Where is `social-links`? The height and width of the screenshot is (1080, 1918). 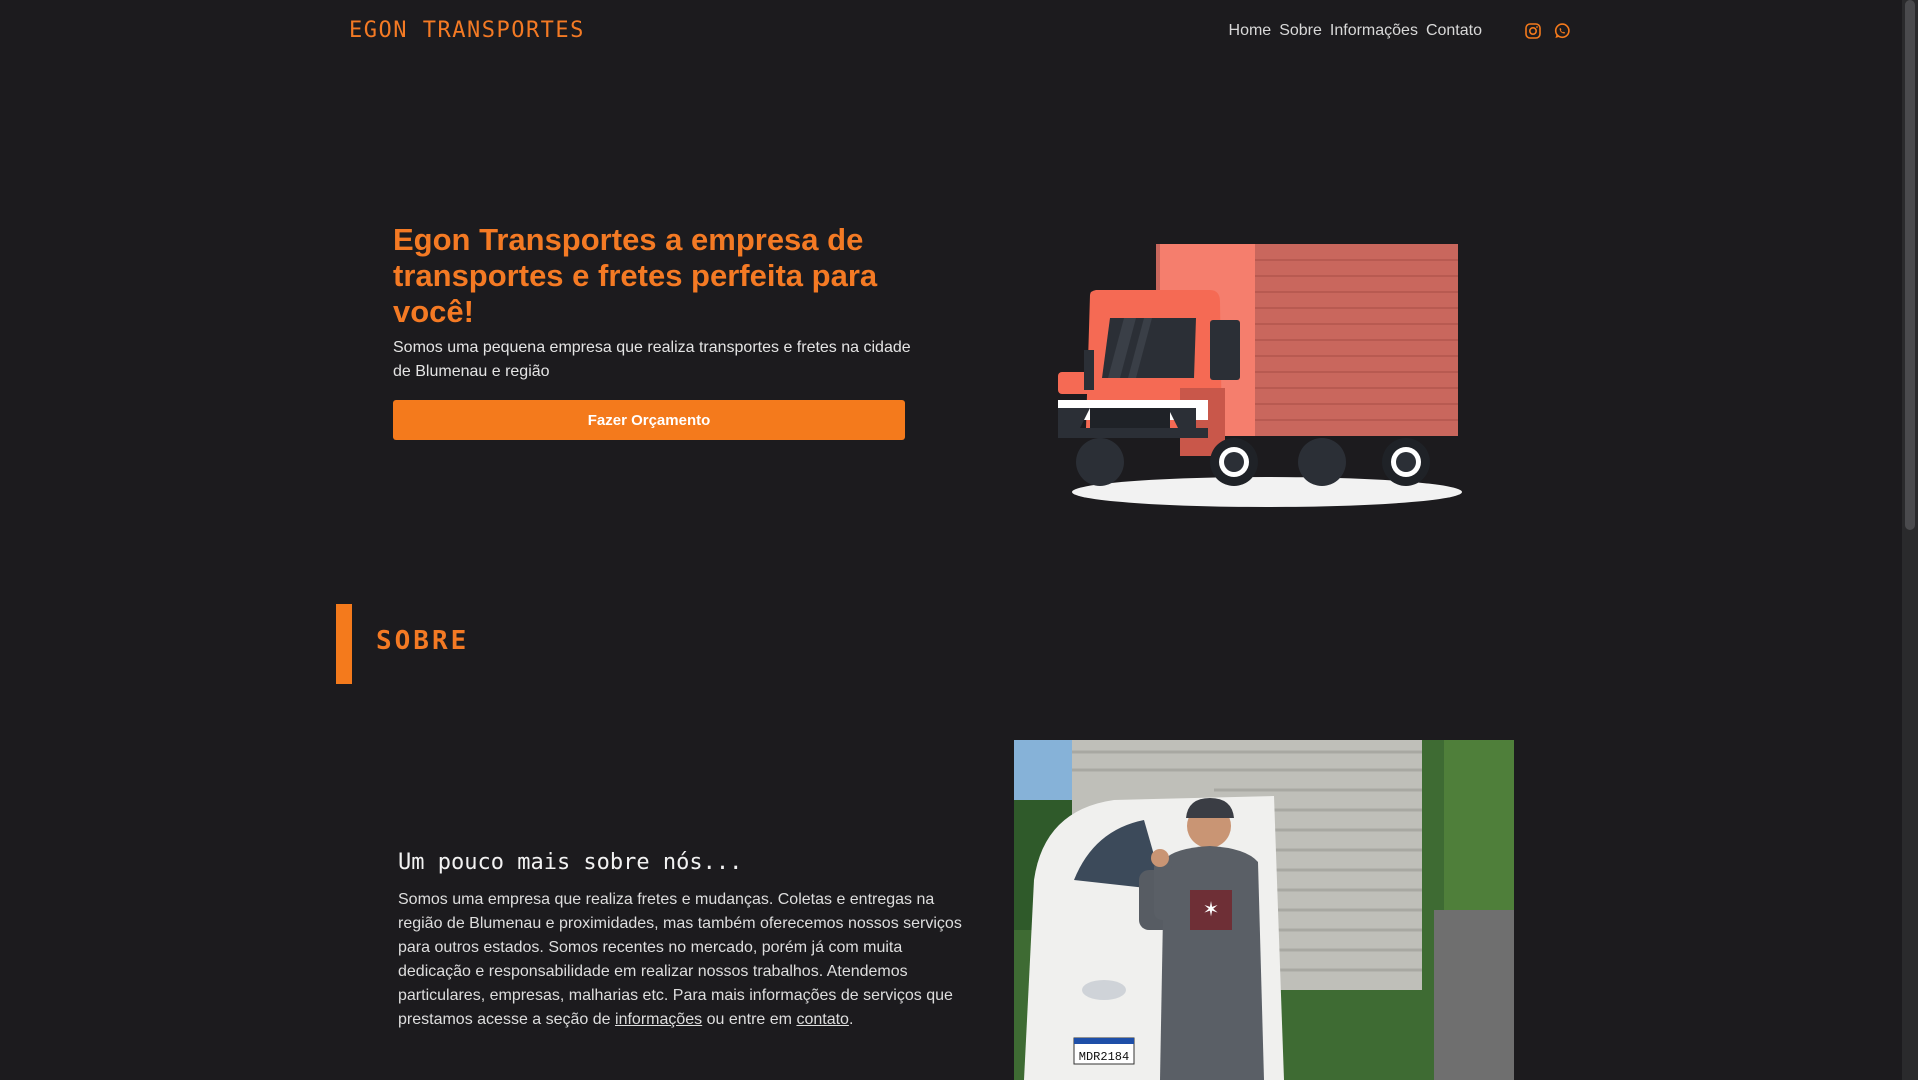 social-links is located at coordinates (1547, 31).